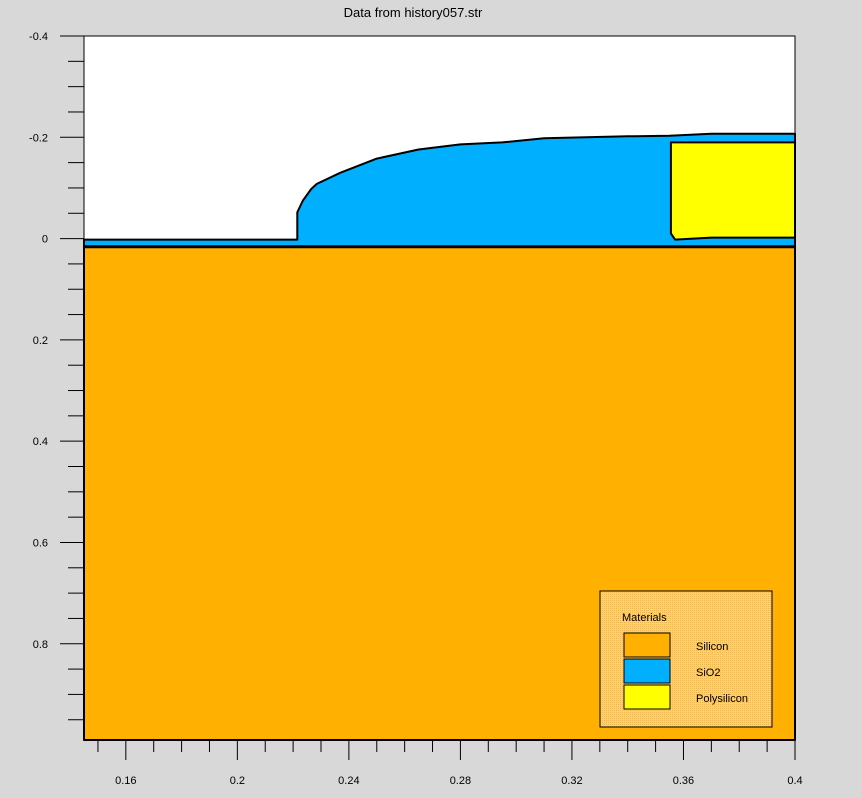 This screenshot has height=798, width=862. Describe the element at coordinates (794, 781) in the screenshot. I see `x-tick-label: 0.4` at that location.